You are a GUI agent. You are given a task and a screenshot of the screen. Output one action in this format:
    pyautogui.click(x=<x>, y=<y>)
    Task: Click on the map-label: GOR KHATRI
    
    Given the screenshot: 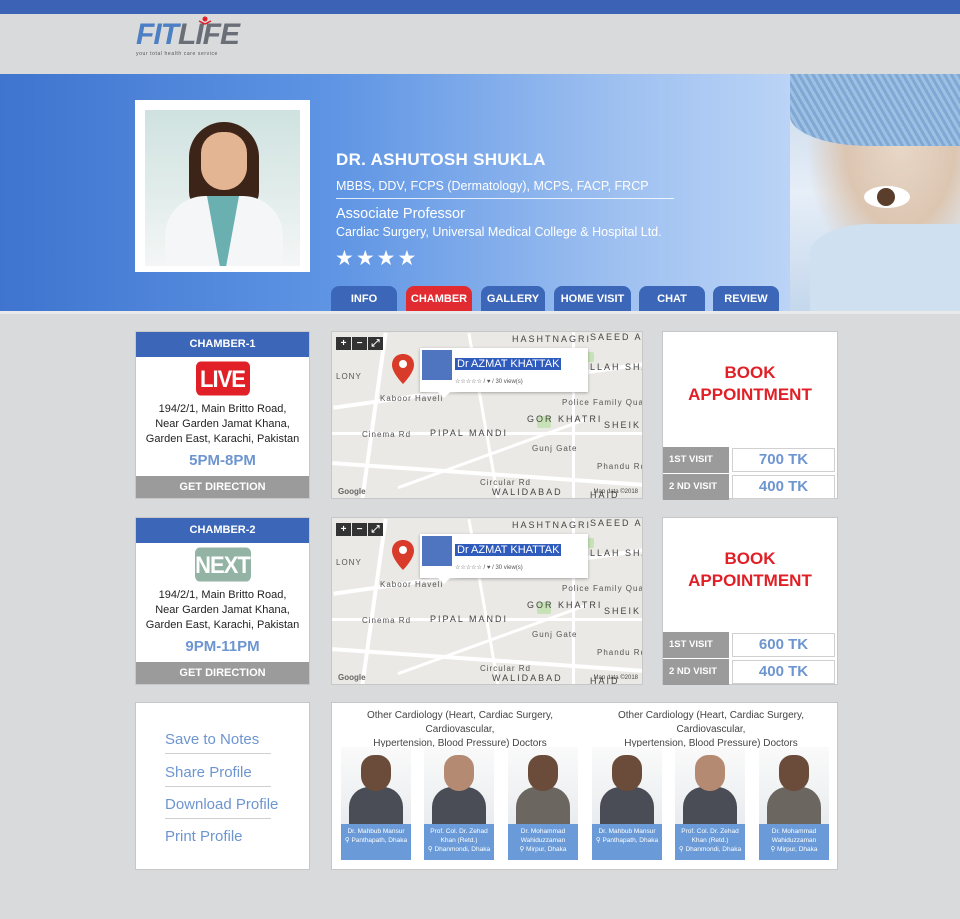 What is the action you would take?
    pyautogui.click(x=565, y=419)
    